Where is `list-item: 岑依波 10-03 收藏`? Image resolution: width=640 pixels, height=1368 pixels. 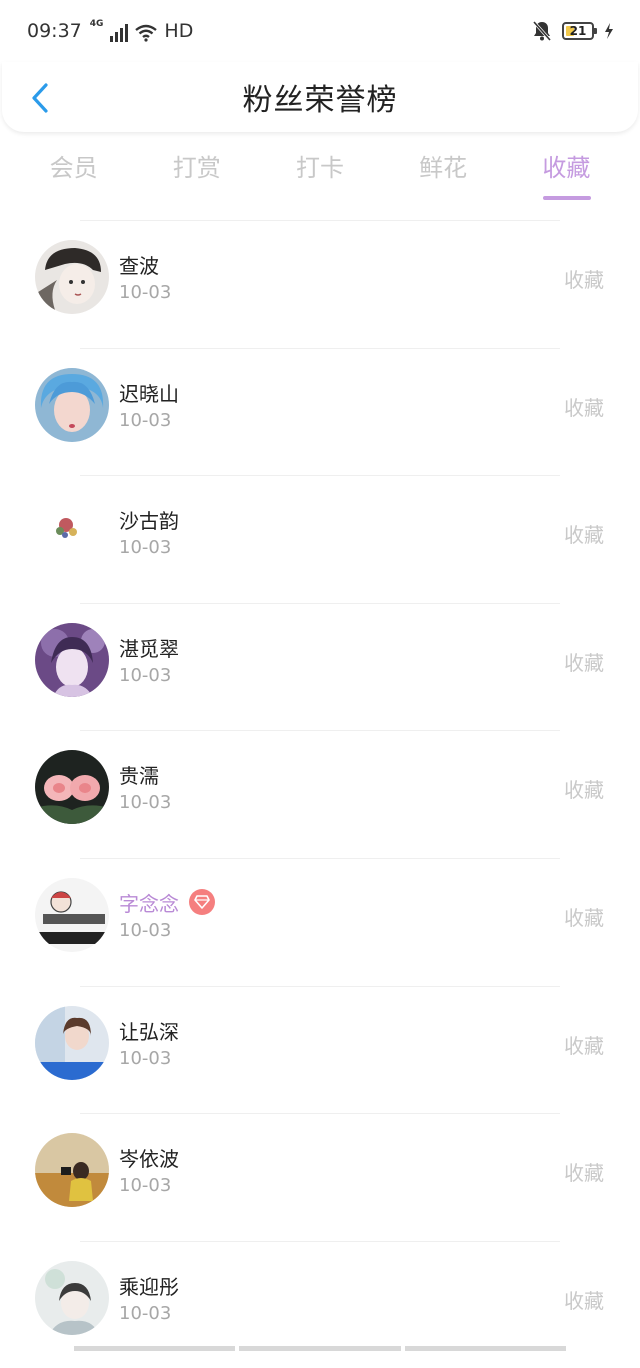 list-item: 岑依波 10-03 收藏 is located at coordinates (320, 1177).